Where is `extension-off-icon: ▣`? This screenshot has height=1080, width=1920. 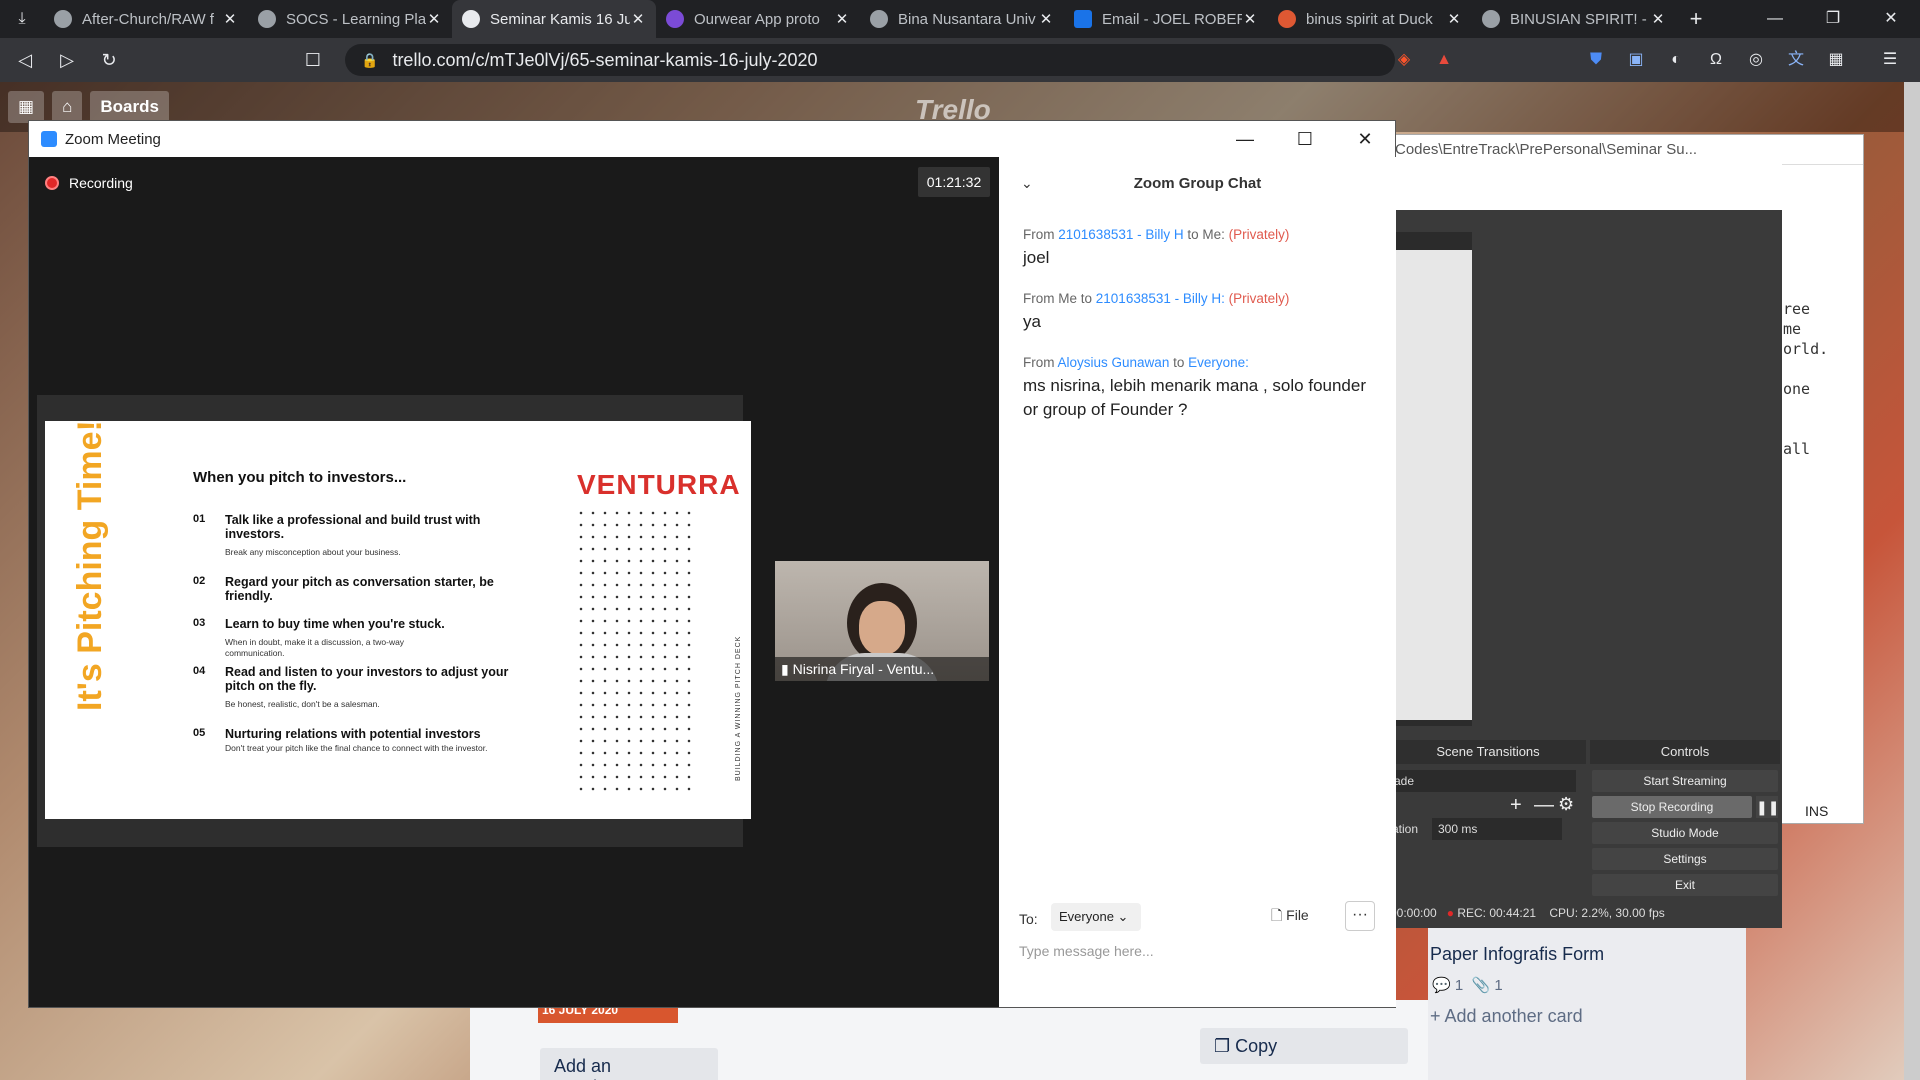 extension-off-icon: ▣ is located at coordinates (1636, 60).